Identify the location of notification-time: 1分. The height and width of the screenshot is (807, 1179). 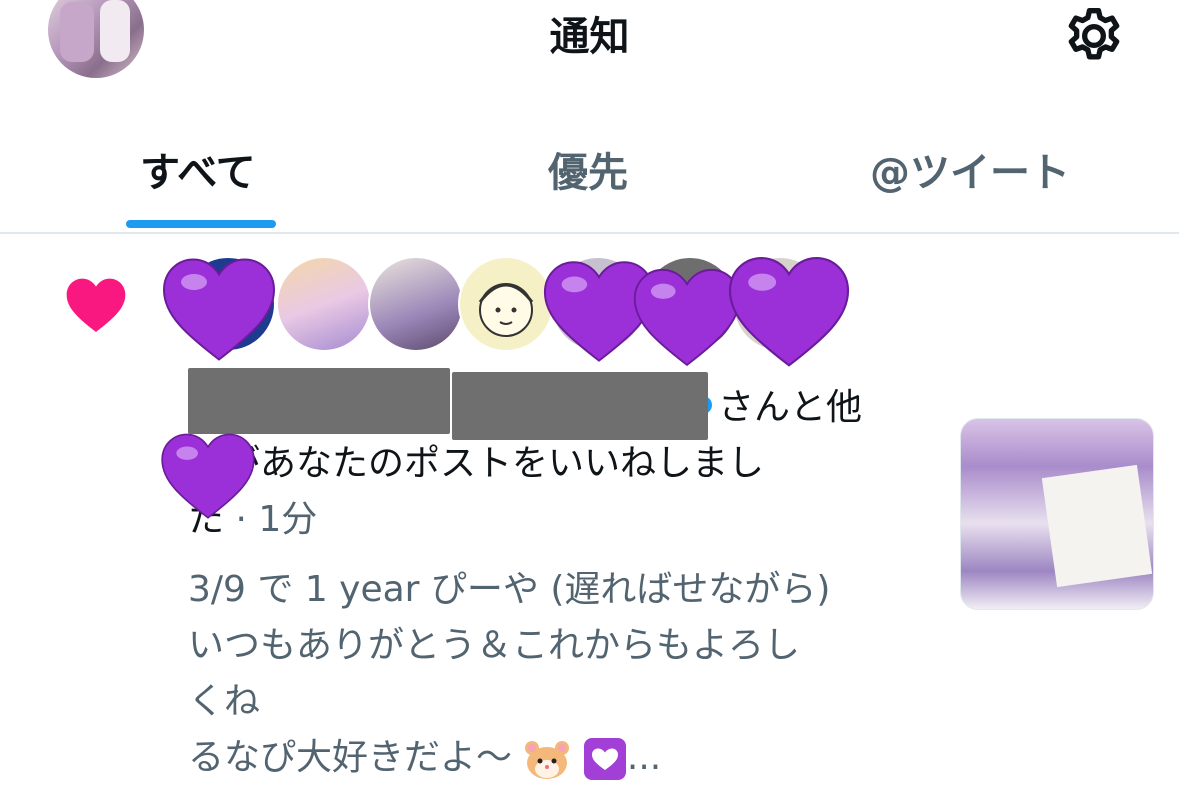
(288, 519).